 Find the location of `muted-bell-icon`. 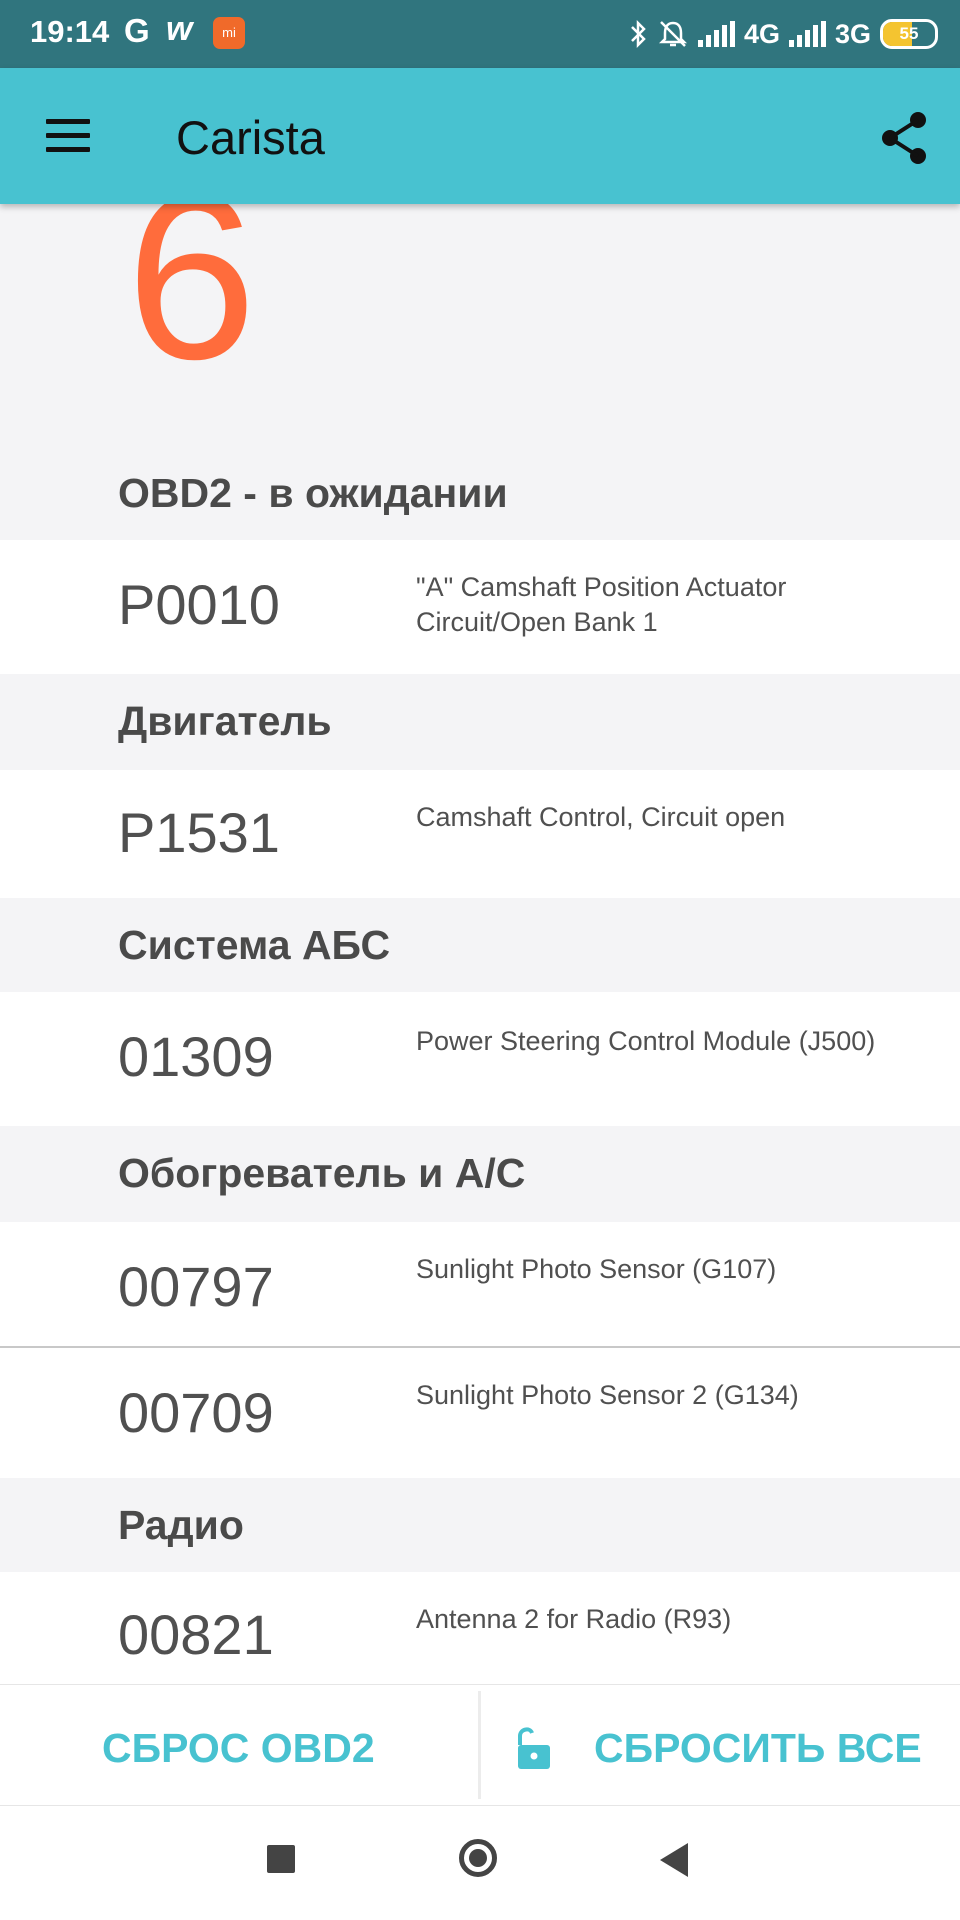

muted-bell-icon is located at coordinates (672, 34).